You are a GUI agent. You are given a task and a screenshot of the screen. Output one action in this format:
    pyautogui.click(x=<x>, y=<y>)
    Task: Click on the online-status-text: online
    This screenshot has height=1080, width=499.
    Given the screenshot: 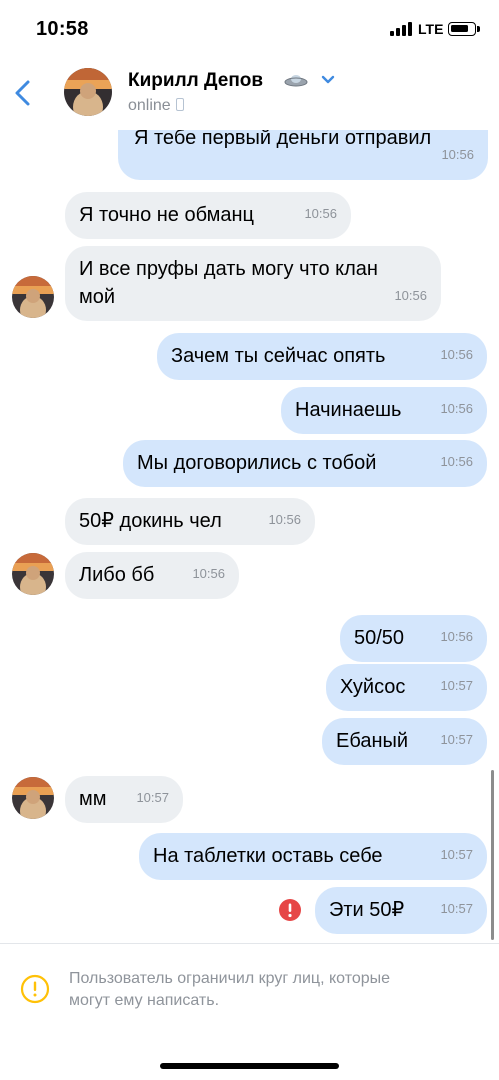 What is the action you would take?
    pyautogui.click(x=149, y=105)
    